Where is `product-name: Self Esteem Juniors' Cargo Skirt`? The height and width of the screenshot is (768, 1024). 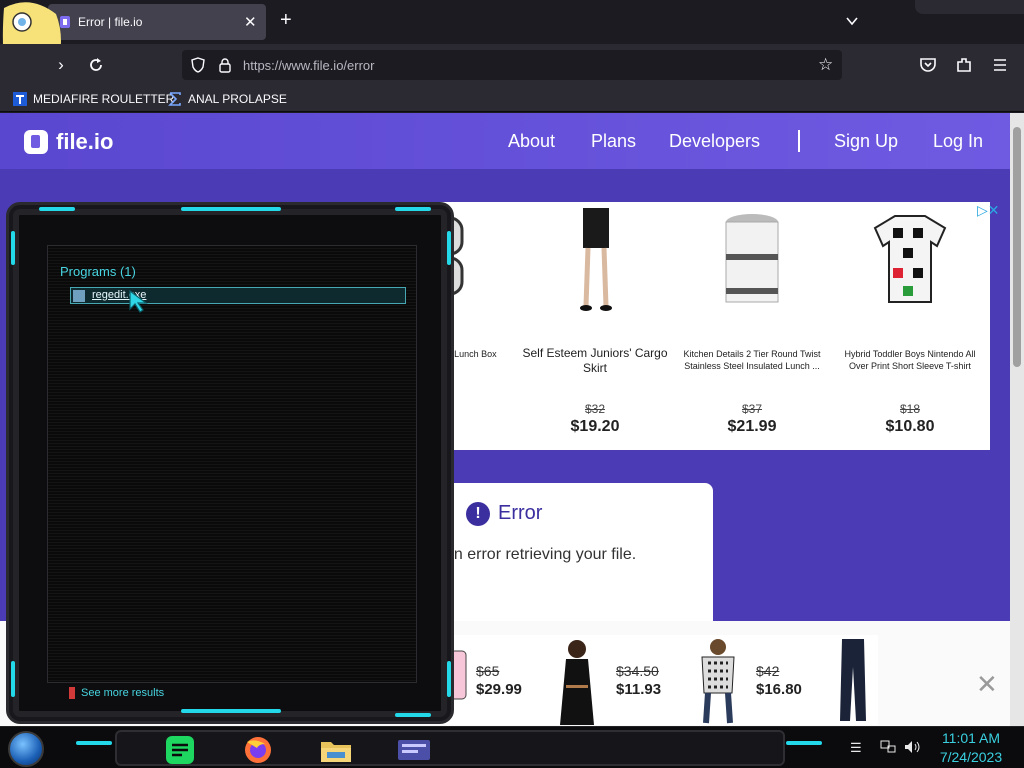 product-name: Self Esteem Juniors' Cargo Skirt is located at coordinates (595, 360).